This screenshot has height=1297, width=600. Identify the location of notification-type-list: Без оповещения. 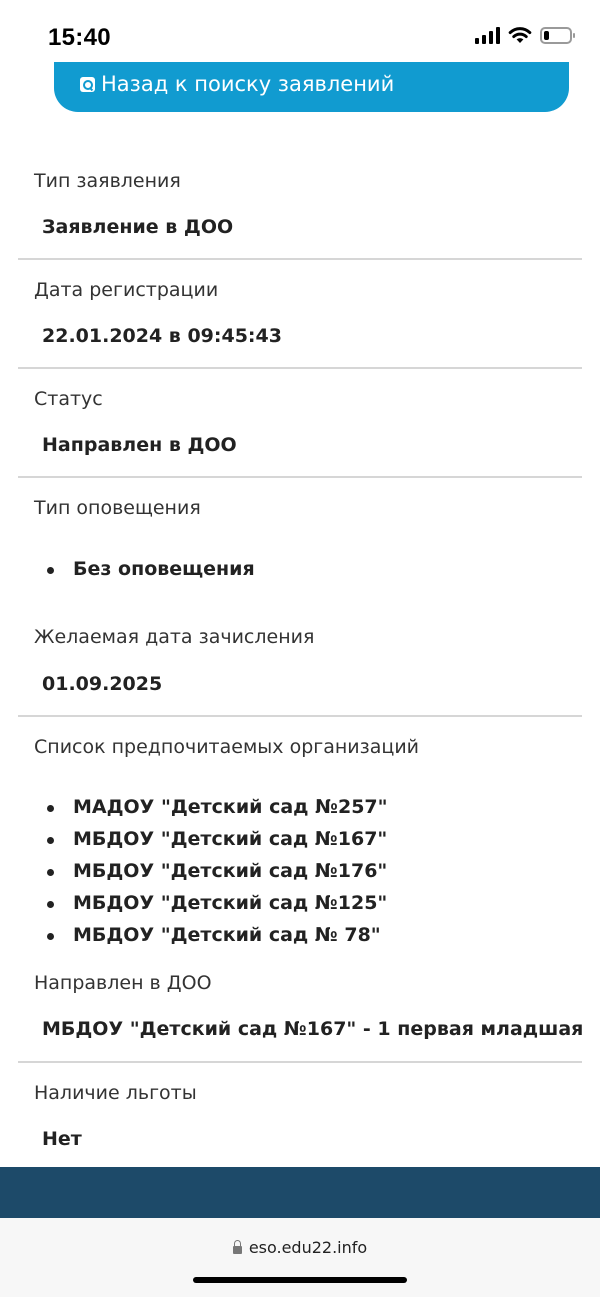
(148, 574).